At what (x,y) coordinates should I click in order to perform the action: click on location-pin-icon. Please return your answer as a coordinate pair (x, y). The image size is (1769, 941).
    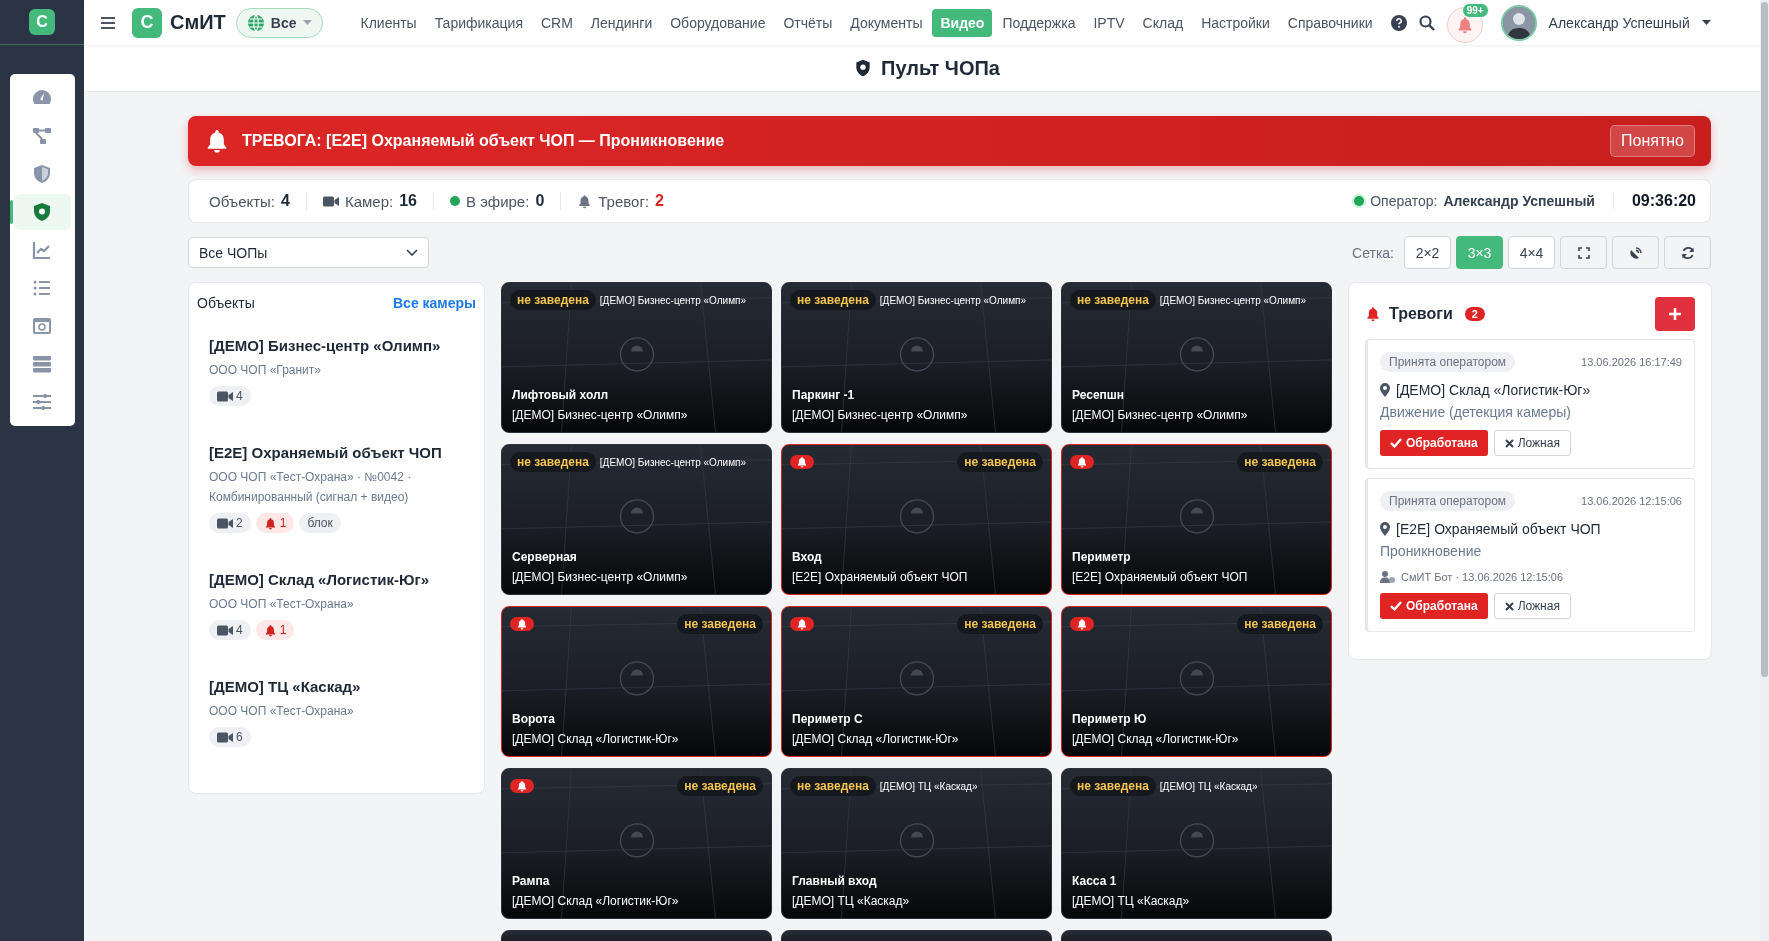
    Looking at the image, I should click on (1385, 390).